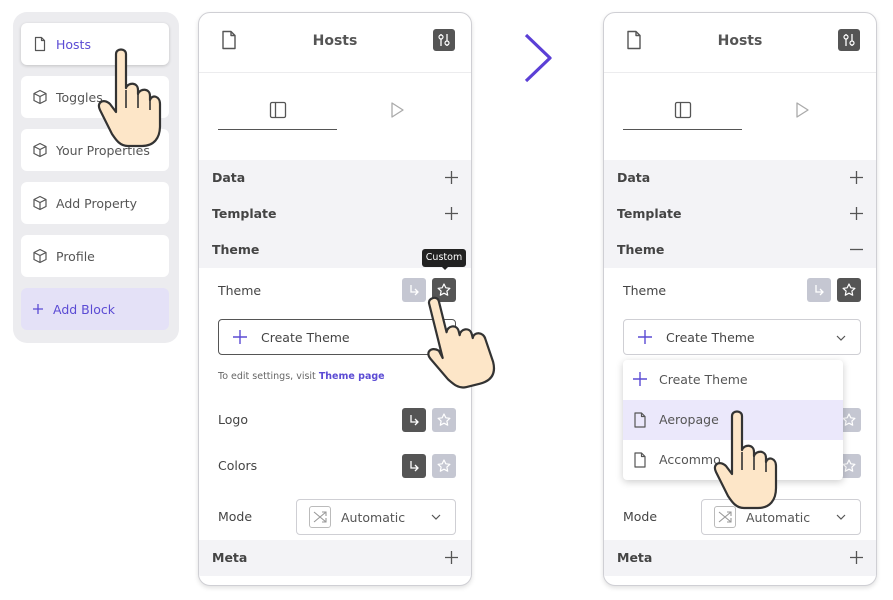 Image resolution: width=893 pixels, height=600 pixels. Describe the element at coordinates (84, 309) in the screenshot. I see `add-block-label: Add Block` at that location.